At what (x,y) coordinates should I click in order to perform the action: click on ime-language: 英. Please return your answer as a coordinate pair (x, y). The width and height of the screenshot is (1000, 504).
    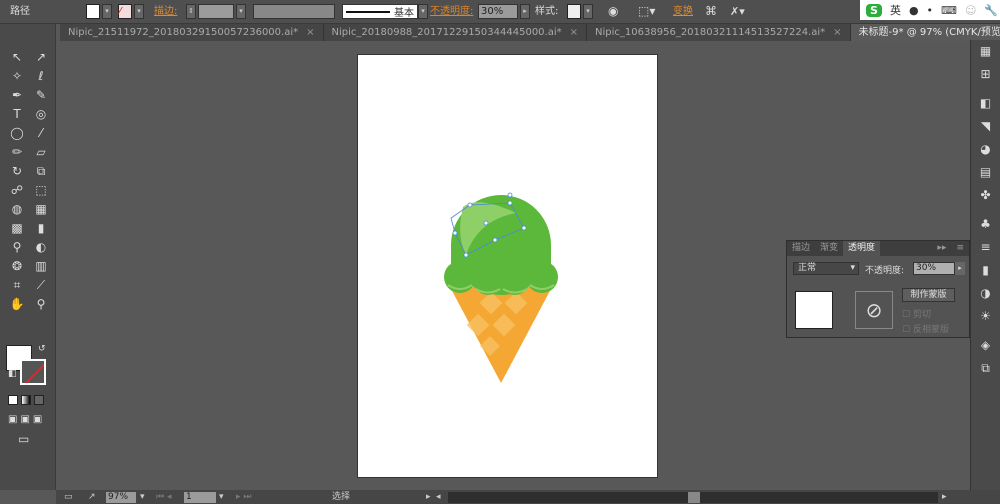
    Looking at the image, I should click on (895, 10).